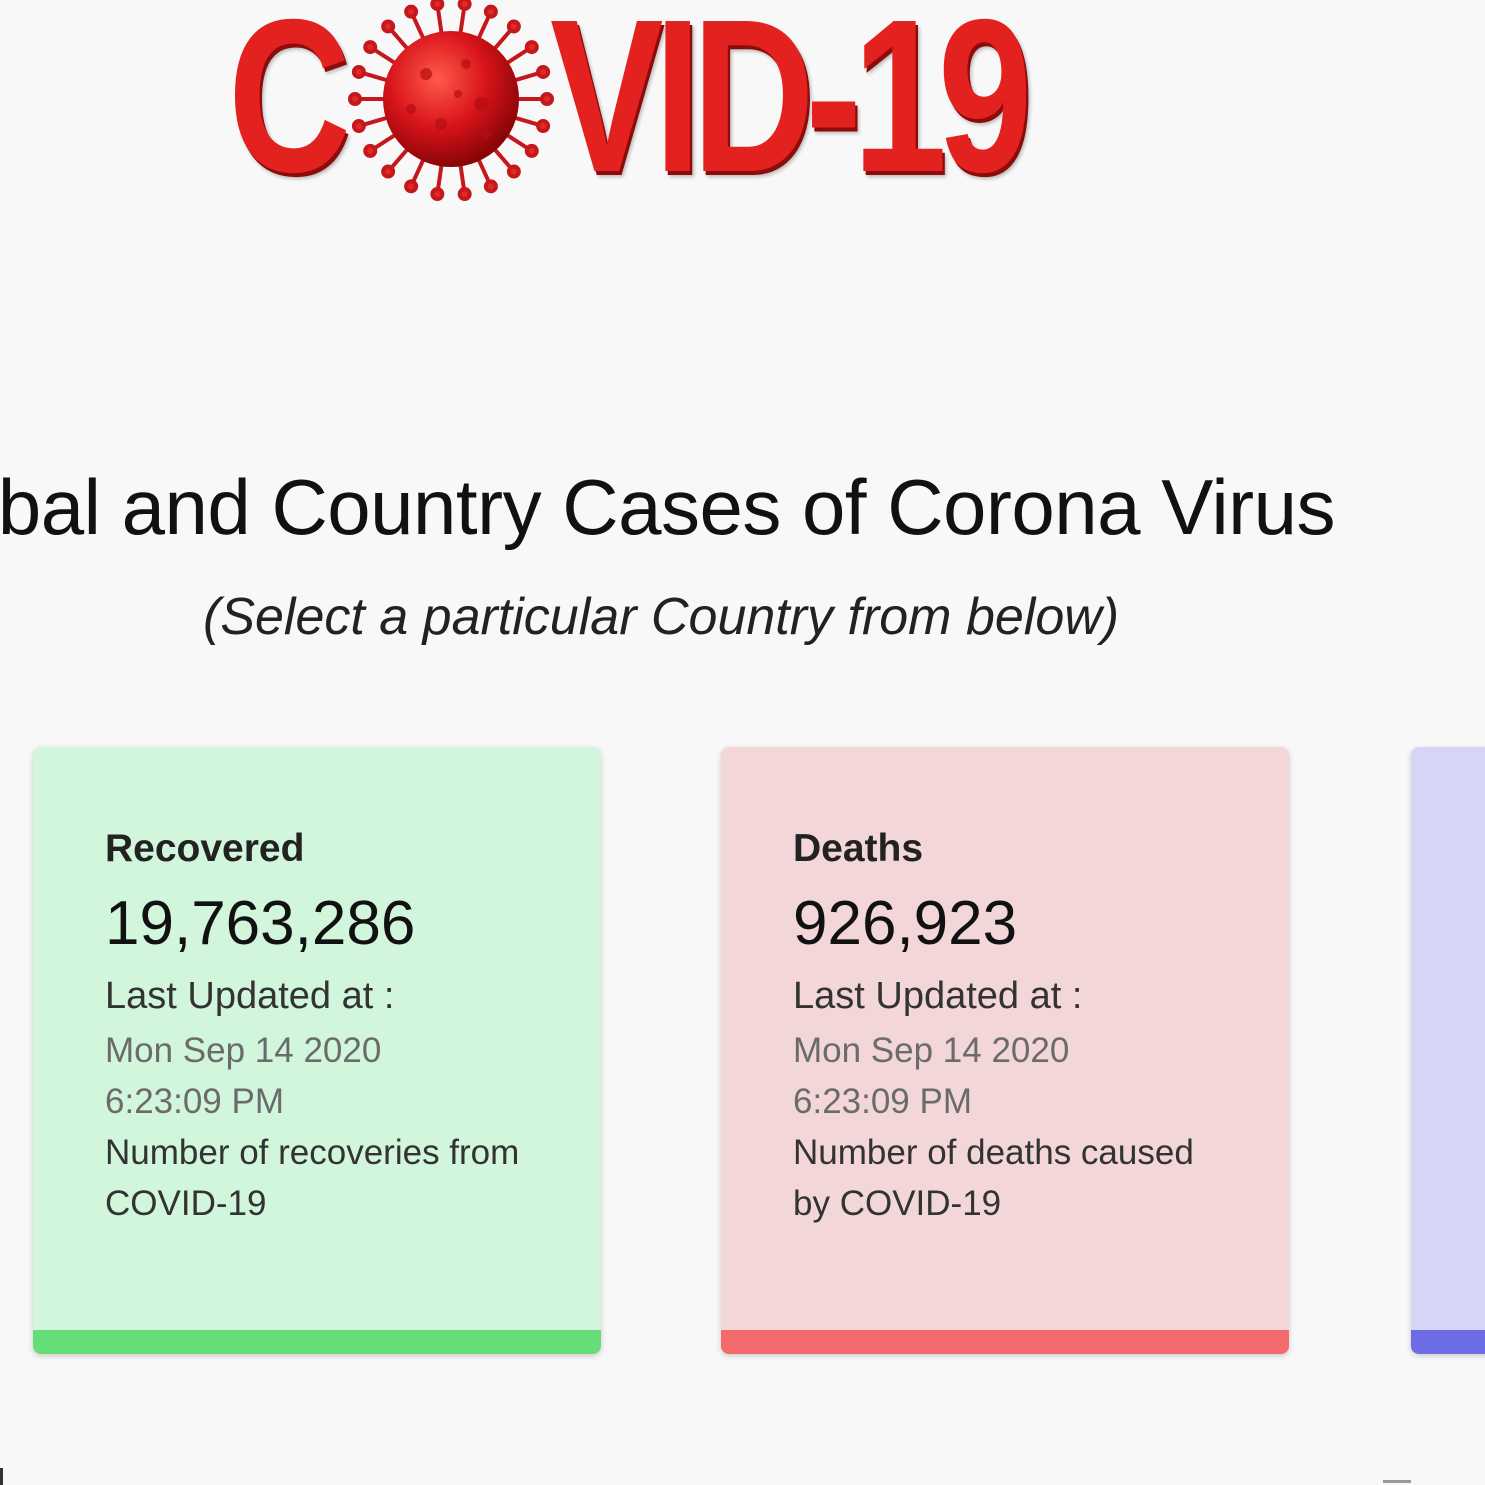  What do you see at coordinates (661, 617) in the screenshot?
I see `page-subtitle: (Select a particular Country from below)` at bounding box center [661, 617].